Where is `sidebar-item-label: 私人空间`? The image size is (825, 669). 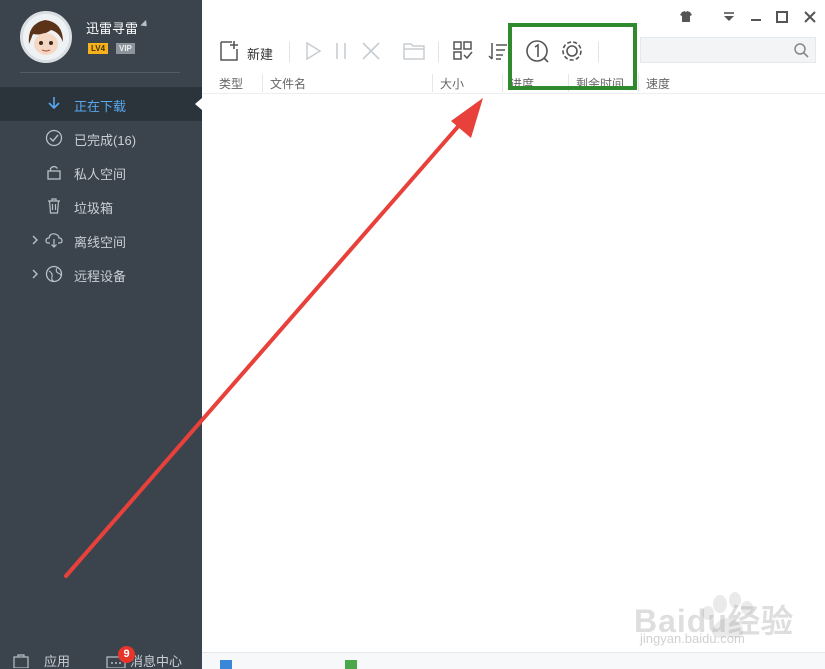 sidebar-item-label: 私人空间 is located at coordinates (100, 174).